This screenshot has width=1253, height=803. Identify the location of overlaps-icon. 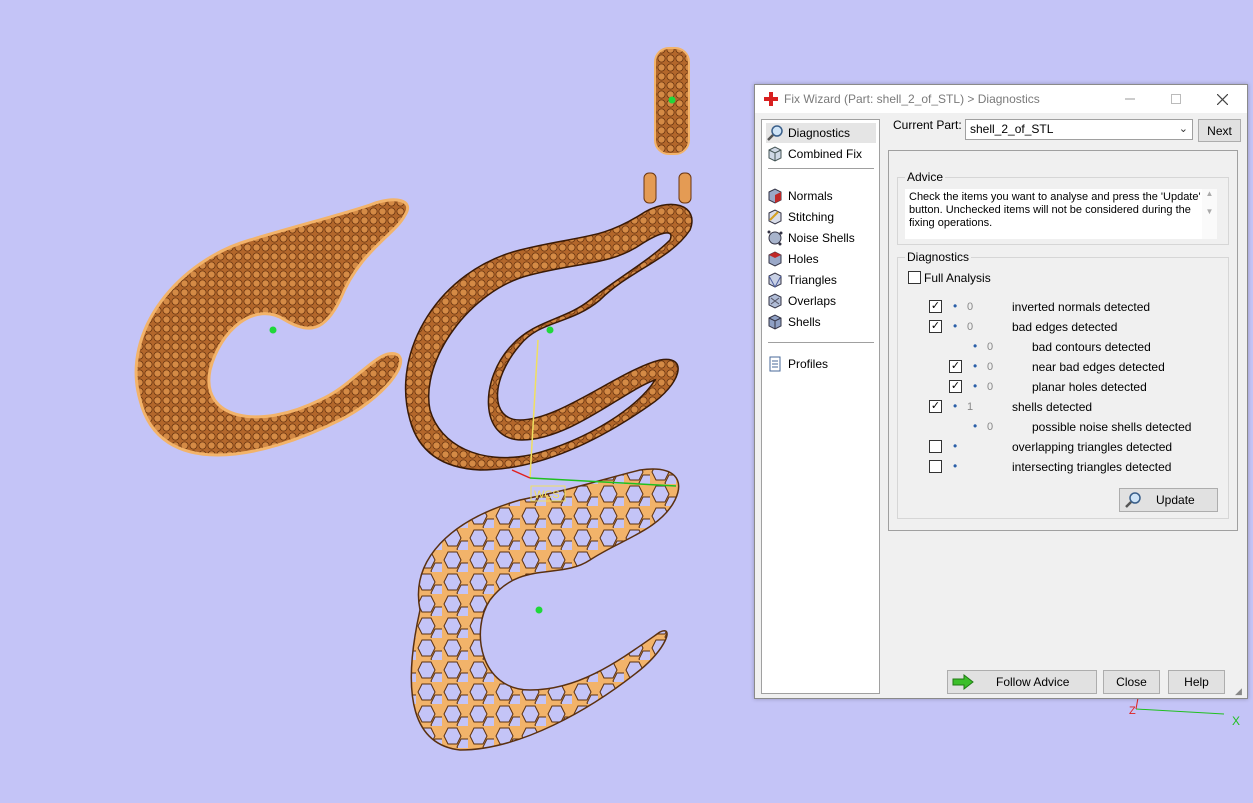
(775, 301).